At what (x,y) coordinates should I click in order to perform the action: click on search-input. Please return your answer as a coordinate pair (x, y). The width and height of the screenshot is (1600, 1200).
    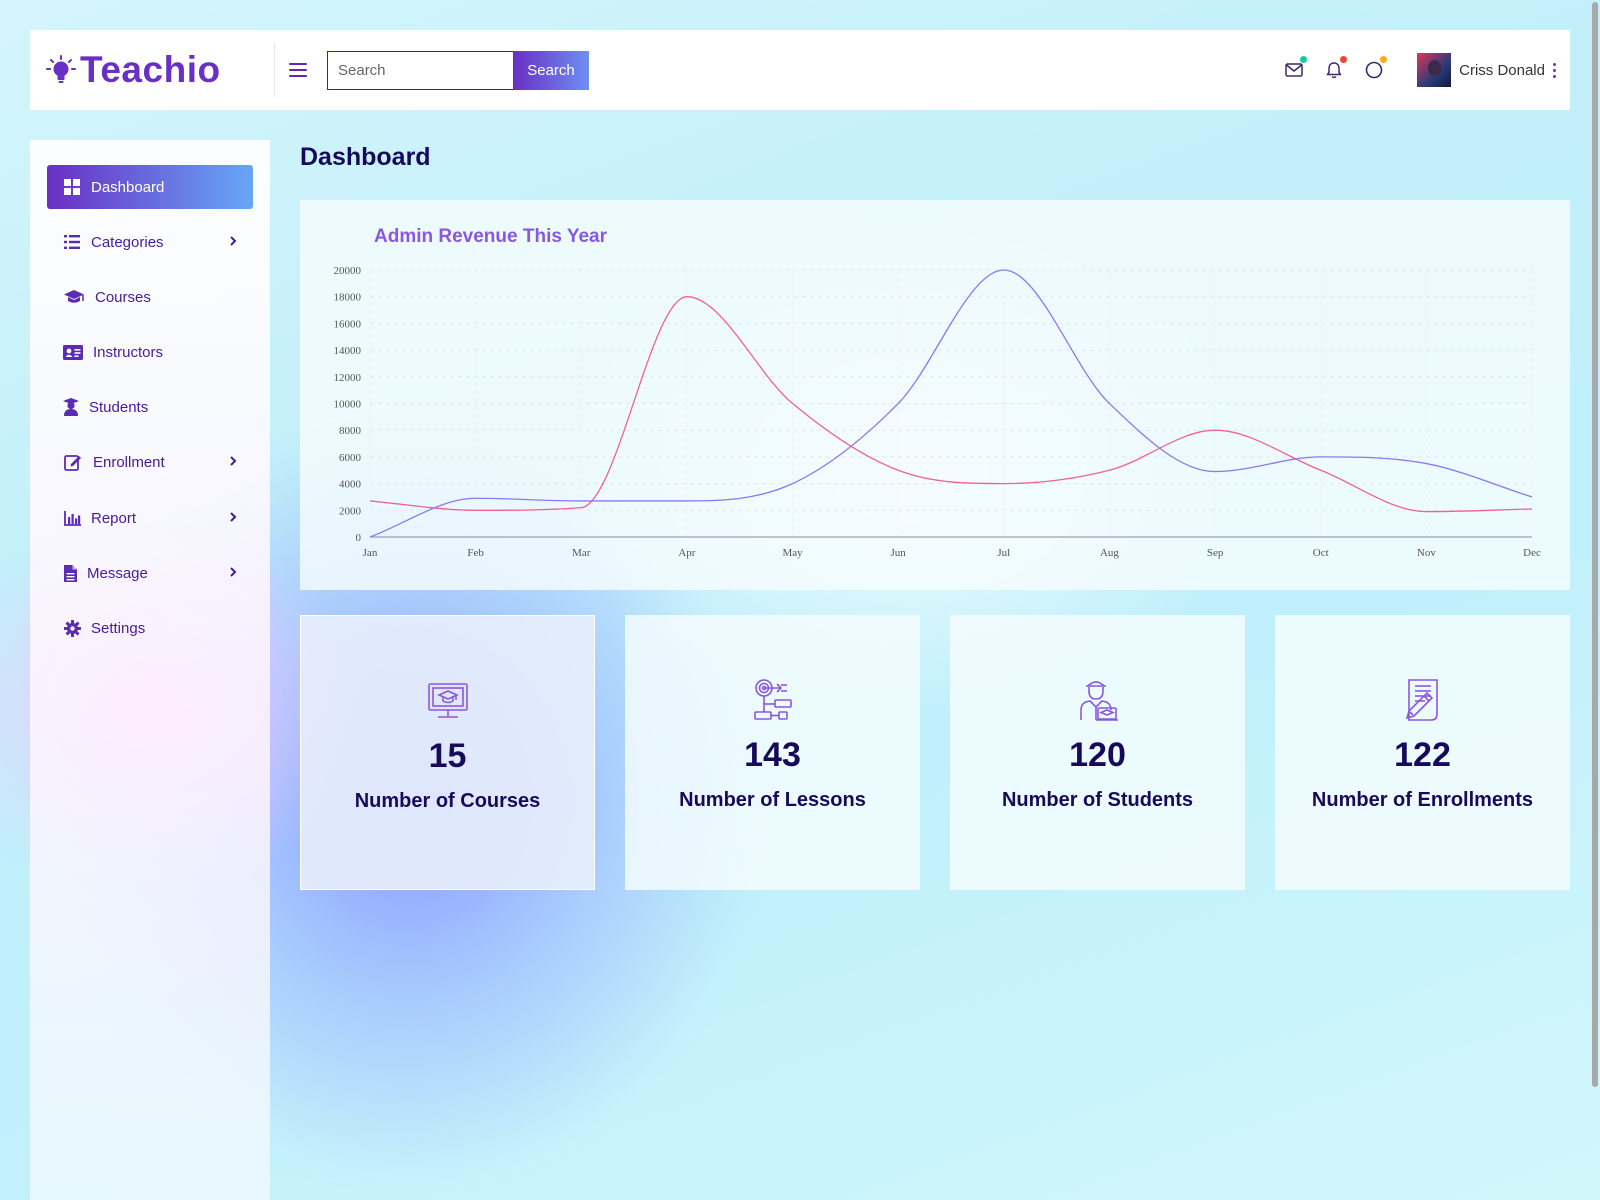
    Looking at the image, I should click on (420, 70).